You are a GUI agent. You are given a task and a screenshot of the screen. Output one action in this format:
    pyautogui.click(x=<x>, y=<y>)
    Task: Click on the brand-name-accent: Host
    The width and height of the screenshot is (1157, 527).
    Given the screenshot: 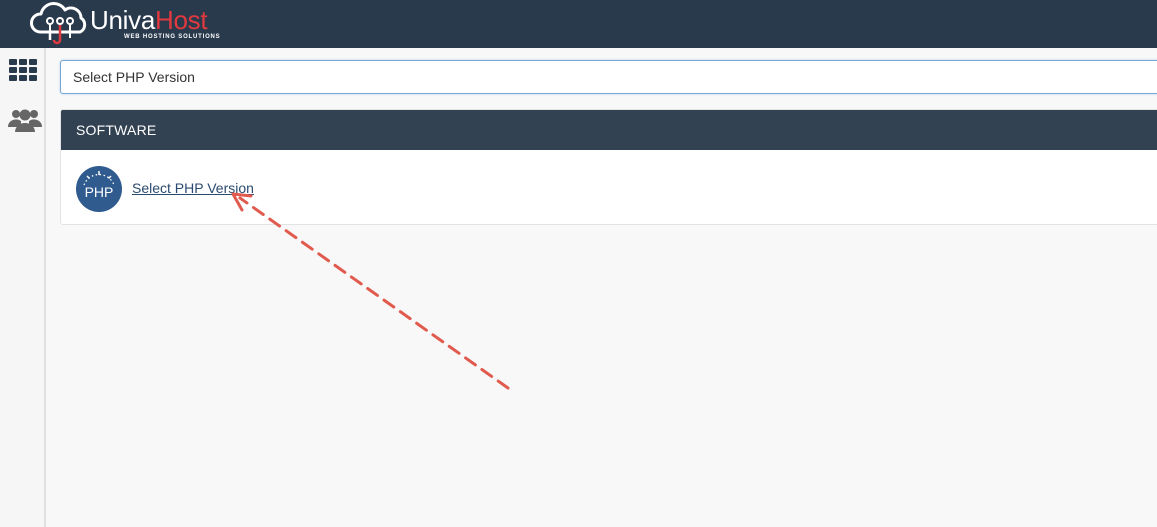 What is the action you would take?
    pyautogui.click(x=181, y=20)
    